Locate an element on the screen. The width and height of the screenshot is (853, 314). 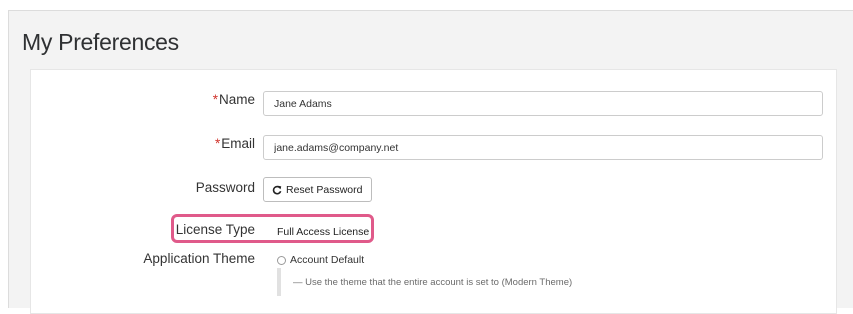
page-title: My Preferences is located at coordinates (100, 42).